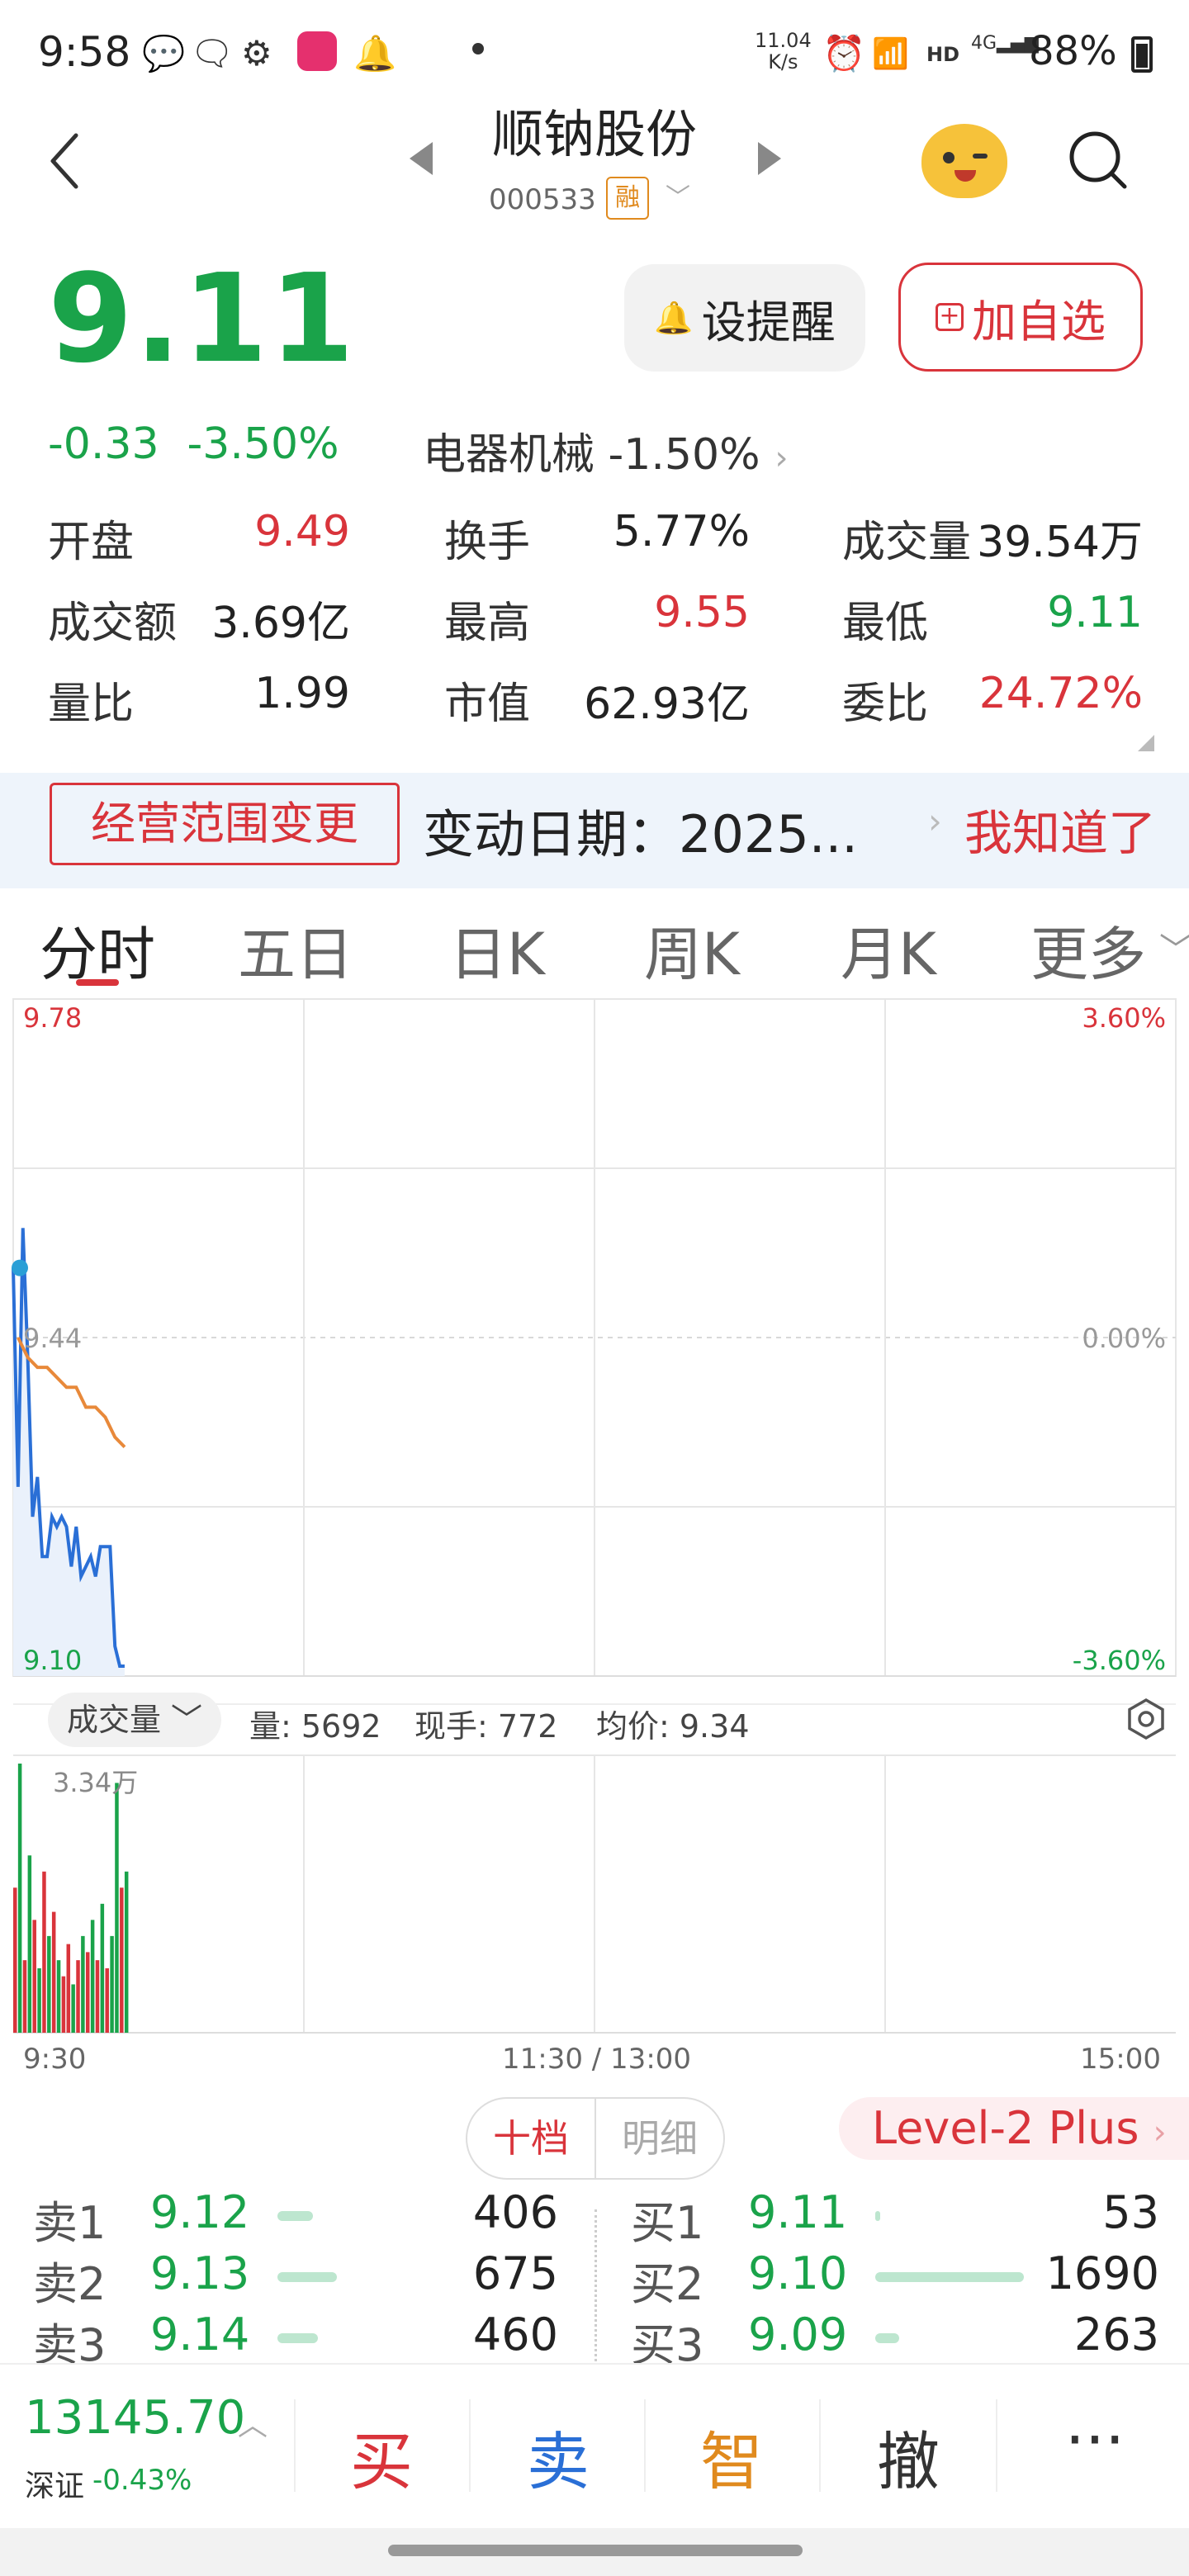 This screenshot has width=1189, height=2576. What do you see at coordinates (95, 1782) in the screenshot?
I see `volume-max-label: 3.34万` at bounding box center [95, 1782].